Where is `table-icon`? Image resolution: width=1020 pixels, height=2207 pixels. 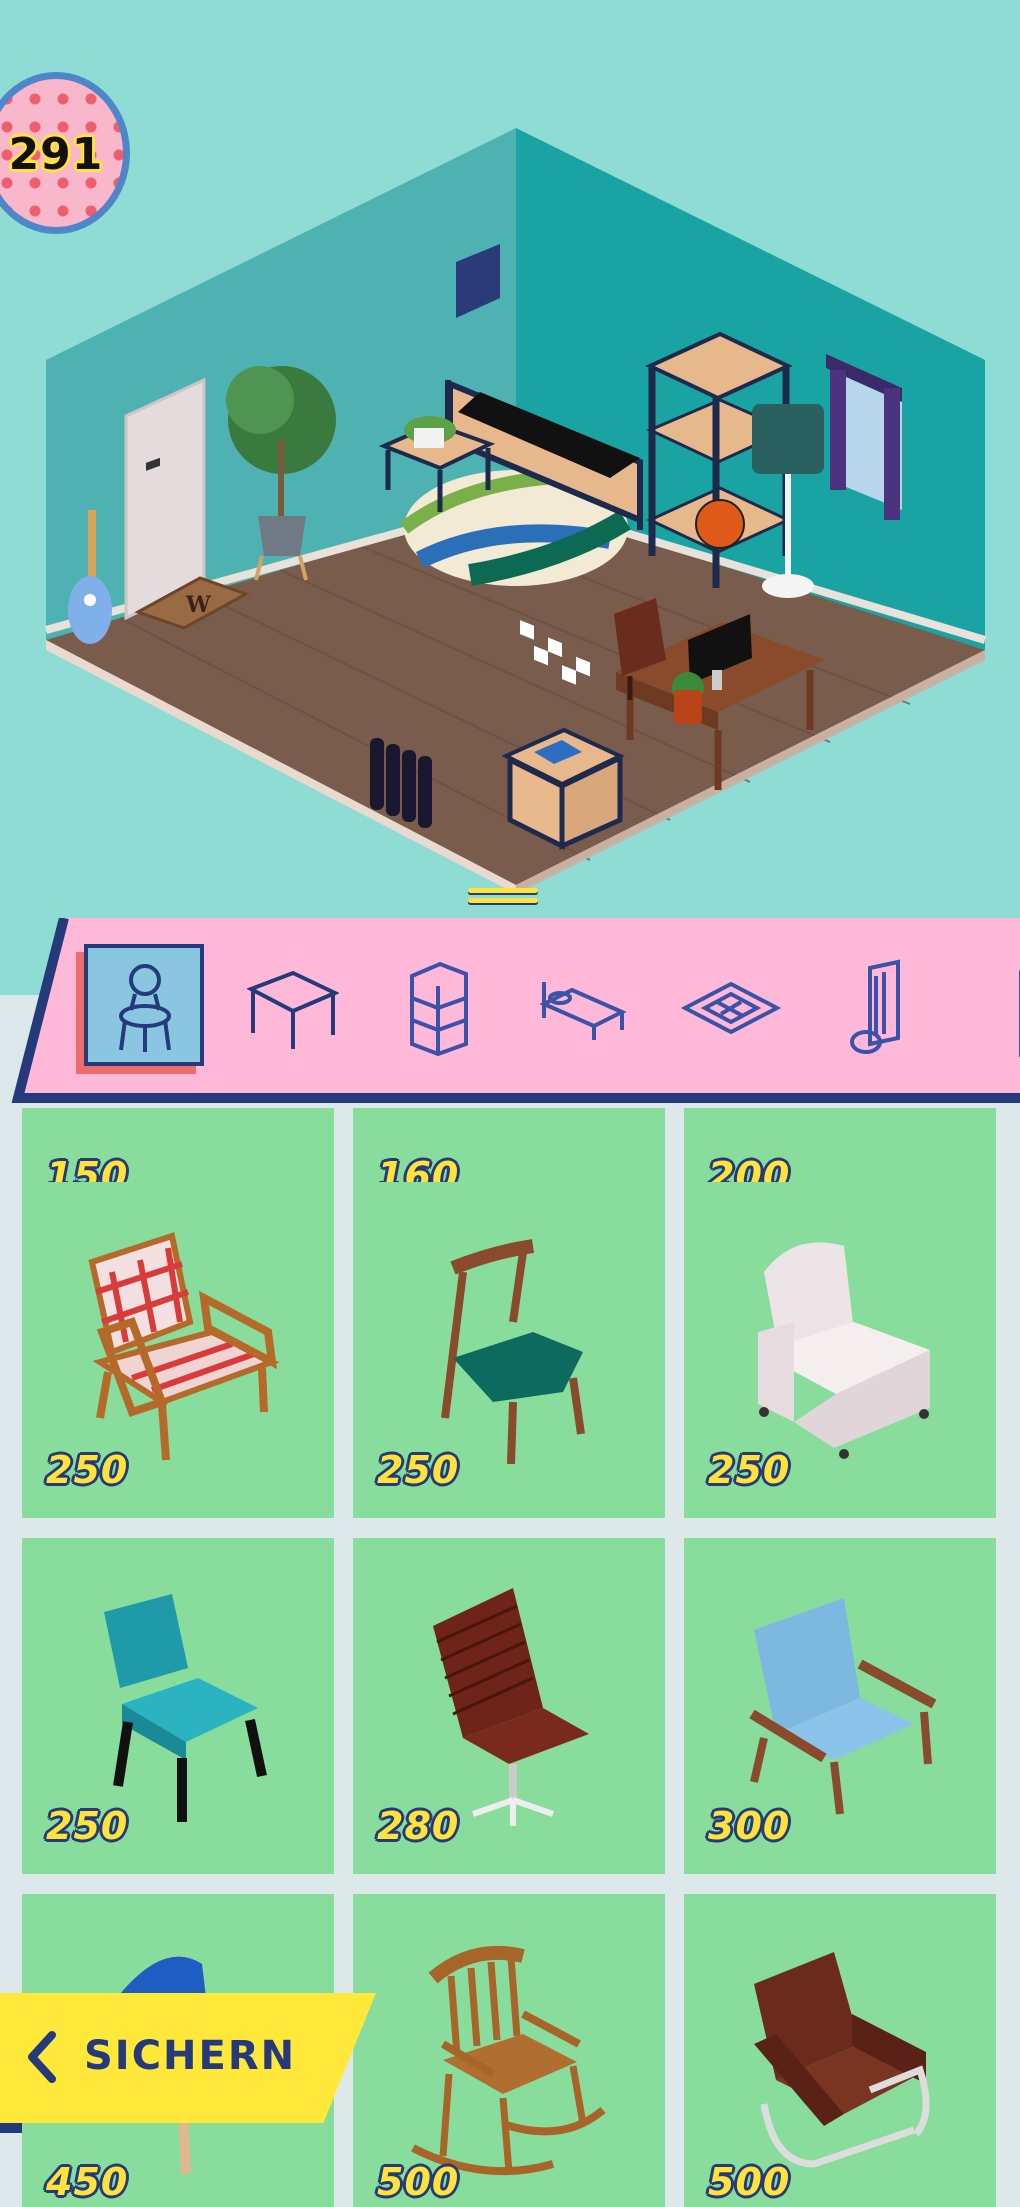 table-icon is located at coordinates (293, 1009).